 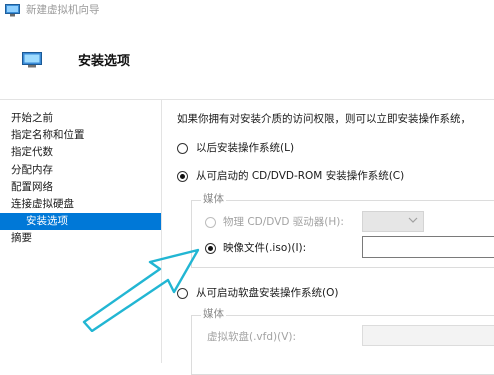 What do you see at coordinates (80, 222) in the screenshot?
I see `sidebar-item-installation-options: 安装选项` at bounding box center [80, 222].